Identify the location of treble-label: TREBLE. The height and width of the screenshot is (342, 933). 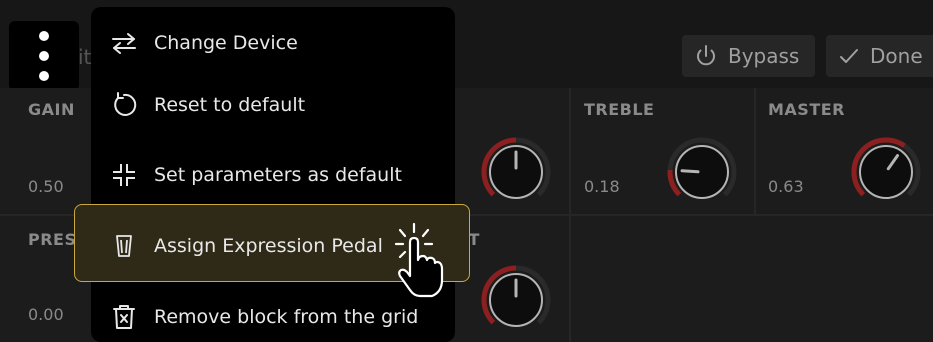
(619, 109).